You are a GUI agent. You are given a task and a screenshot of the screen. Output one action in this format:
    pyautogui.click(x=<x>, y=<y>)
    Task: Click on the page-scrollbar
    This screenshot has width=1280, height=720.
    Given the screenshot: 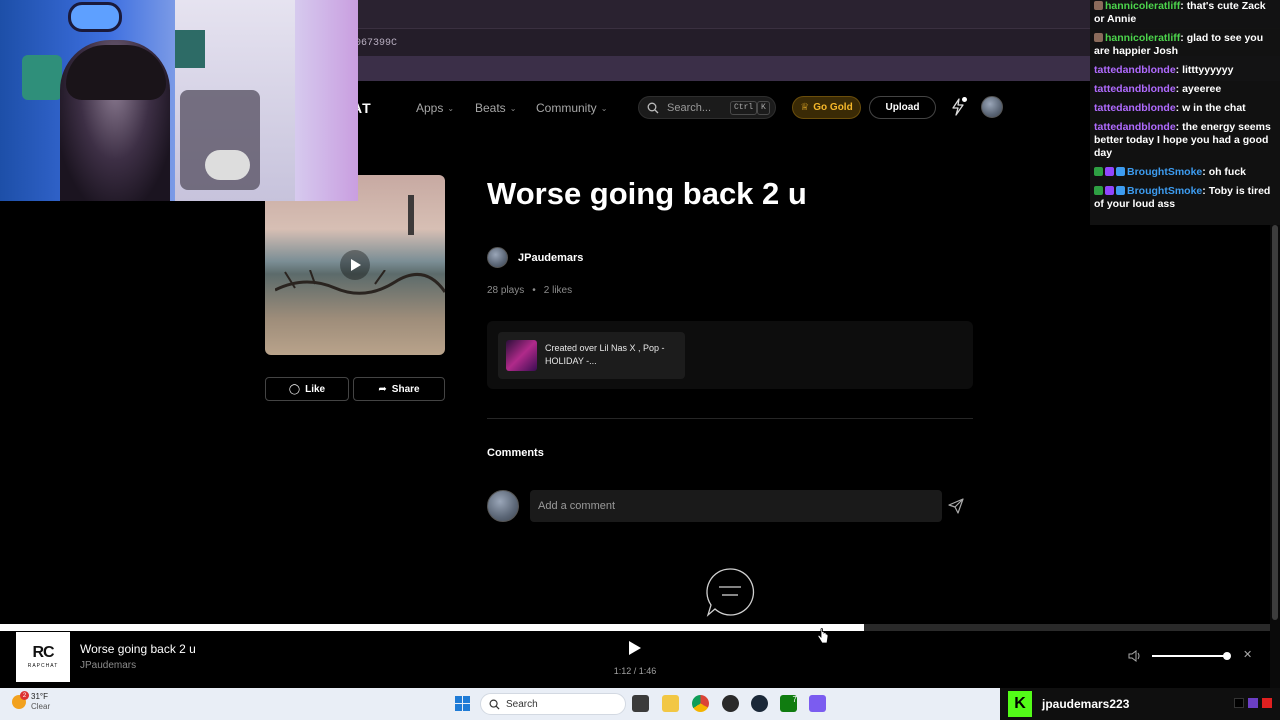 What is the action you would take?
    pyautogui.click(x=1275, y=456)
    